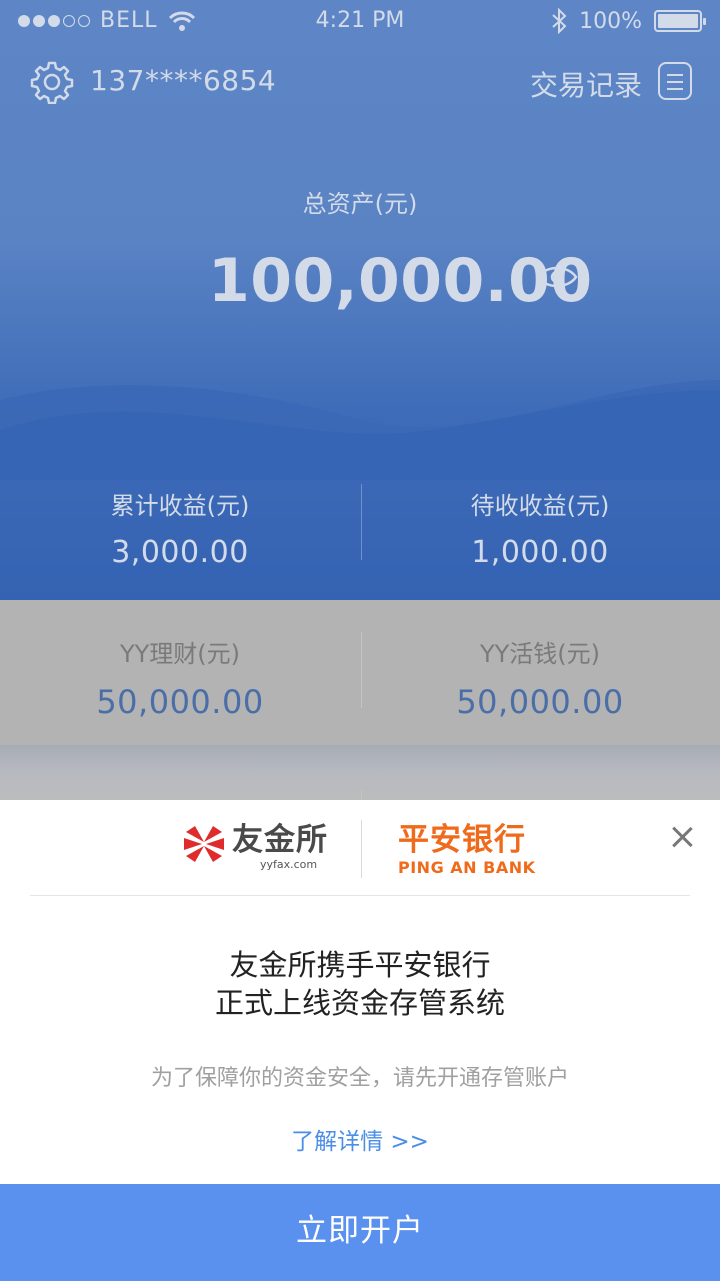 This screenshot has height=1281, width=720. What do you see at coordinates (360, 772) in the screenshot?
I see `products-section-fade` at bounding box center [360, 772].